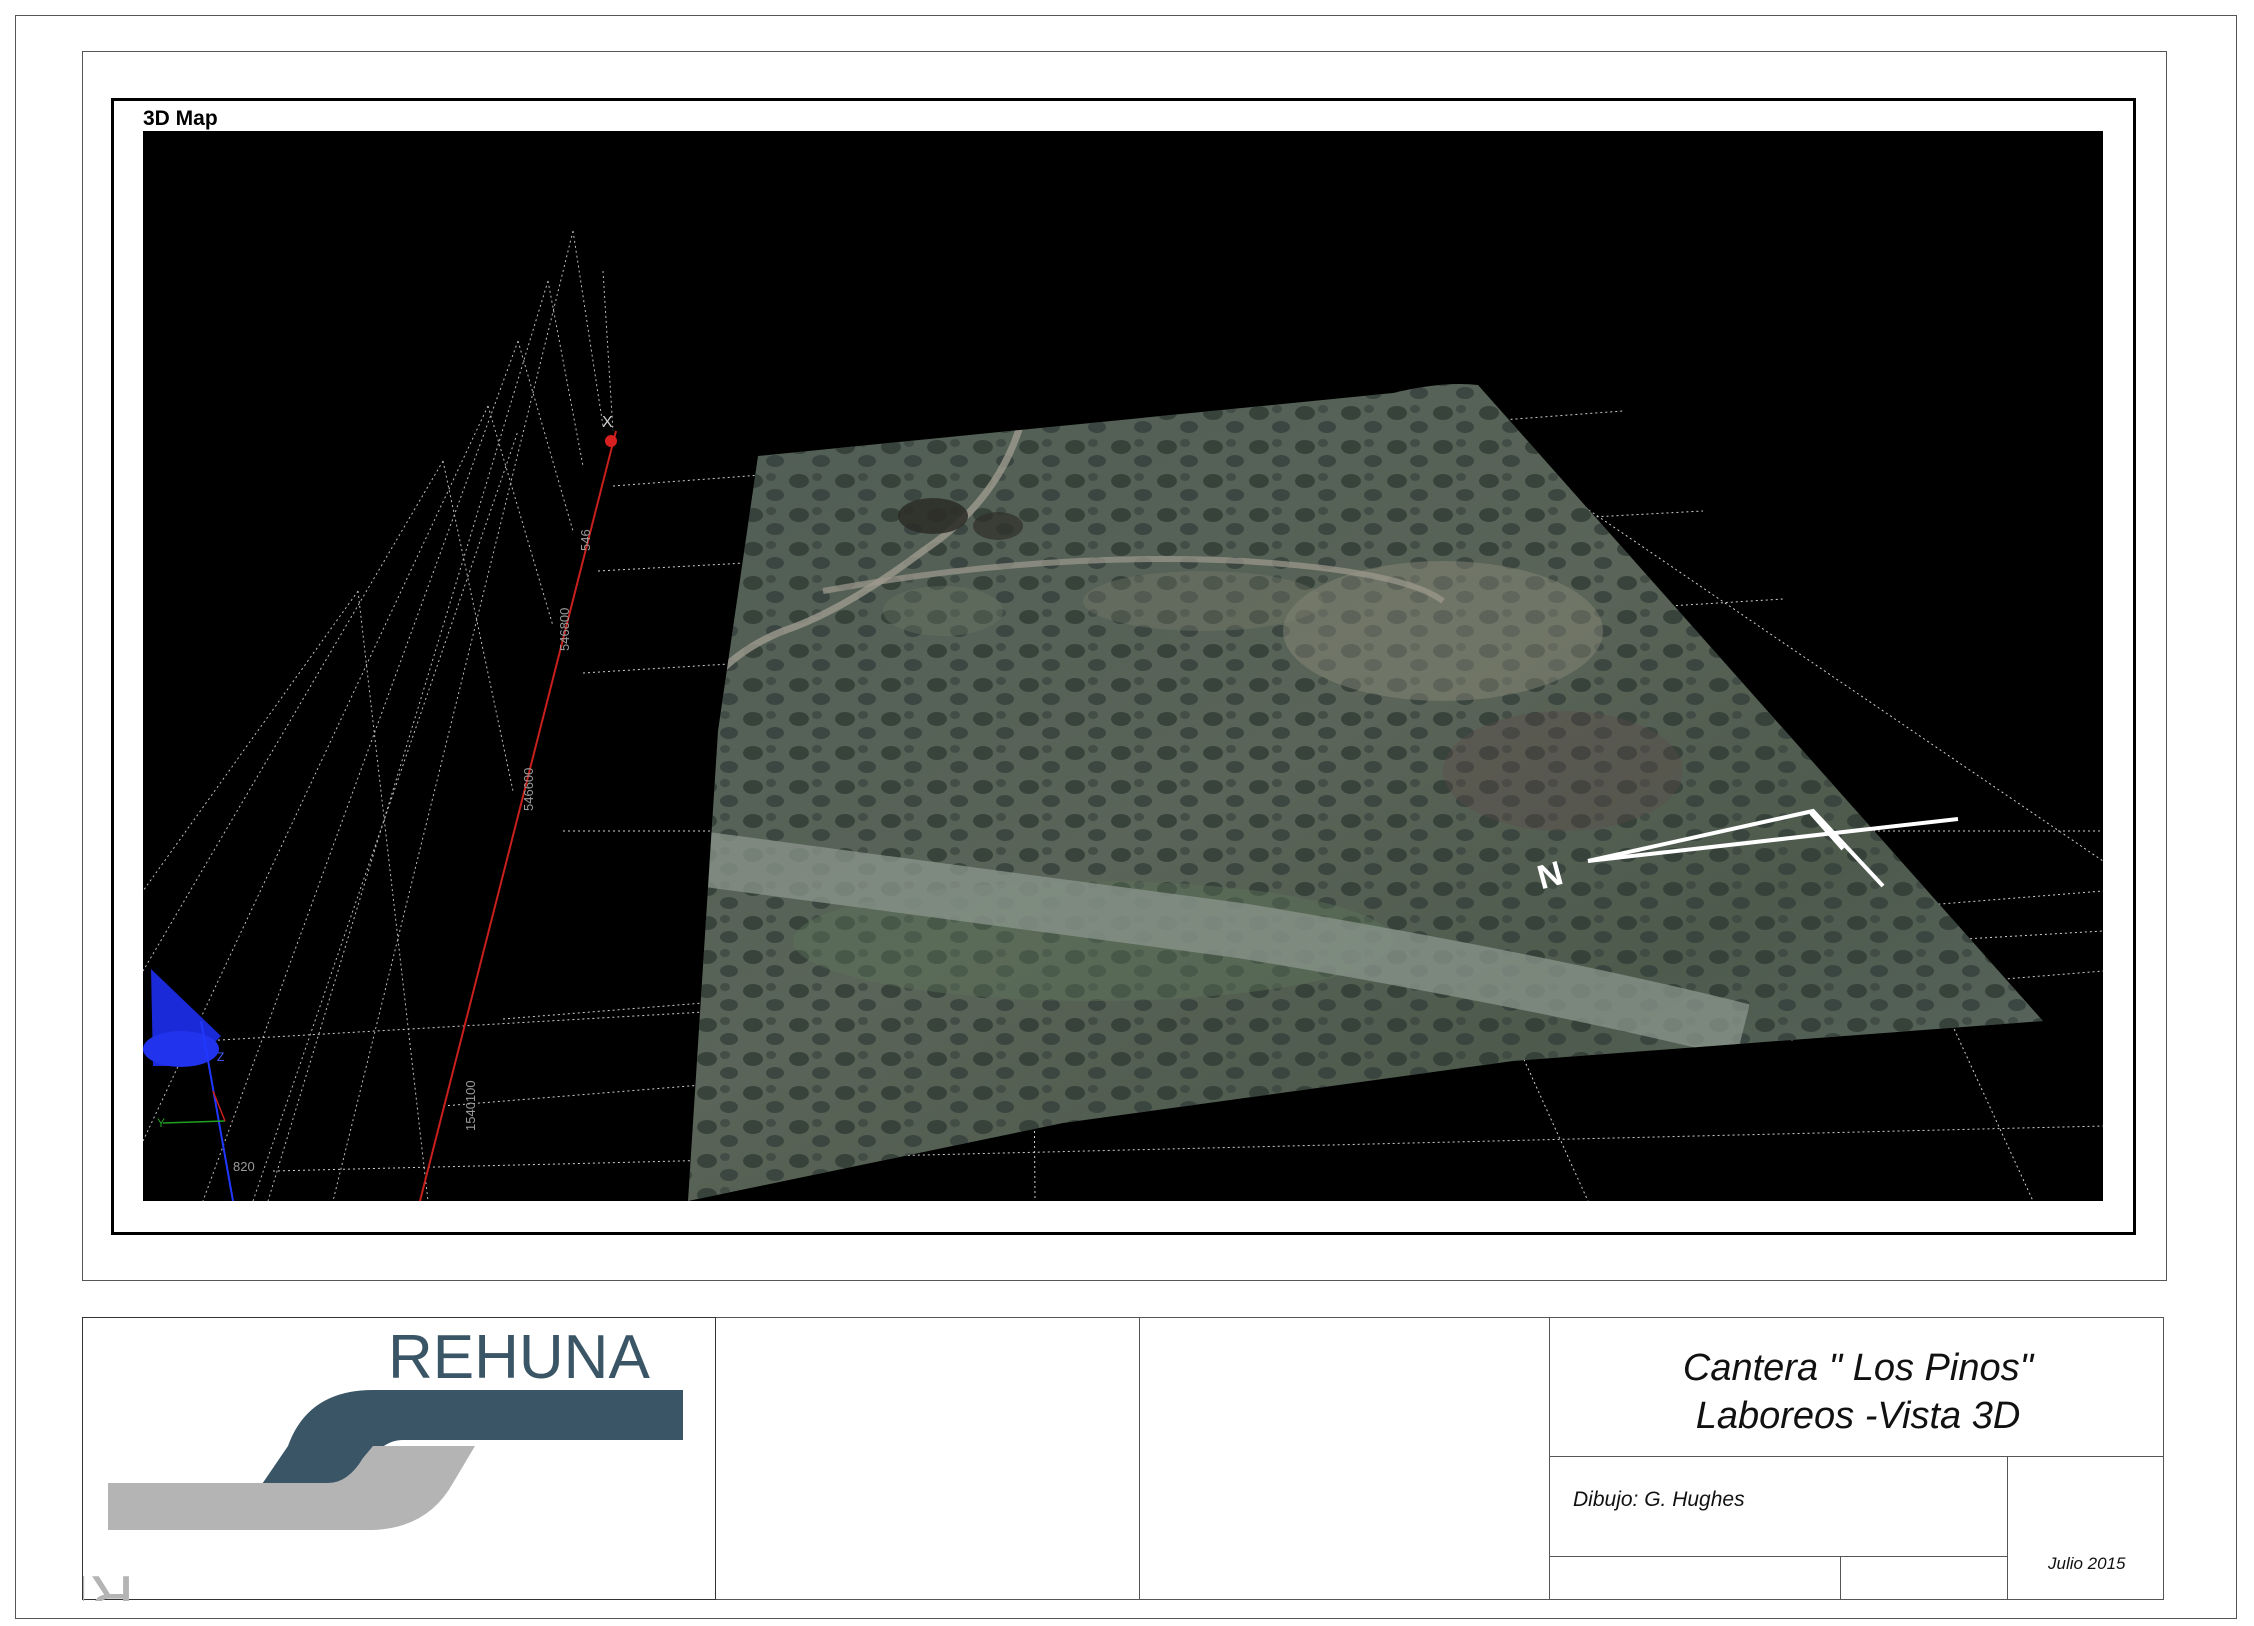 The width and height of the screenshot is (2254, 1626). I want to click on logo-text-mirrored: REHUNA, so click(108, 1581).